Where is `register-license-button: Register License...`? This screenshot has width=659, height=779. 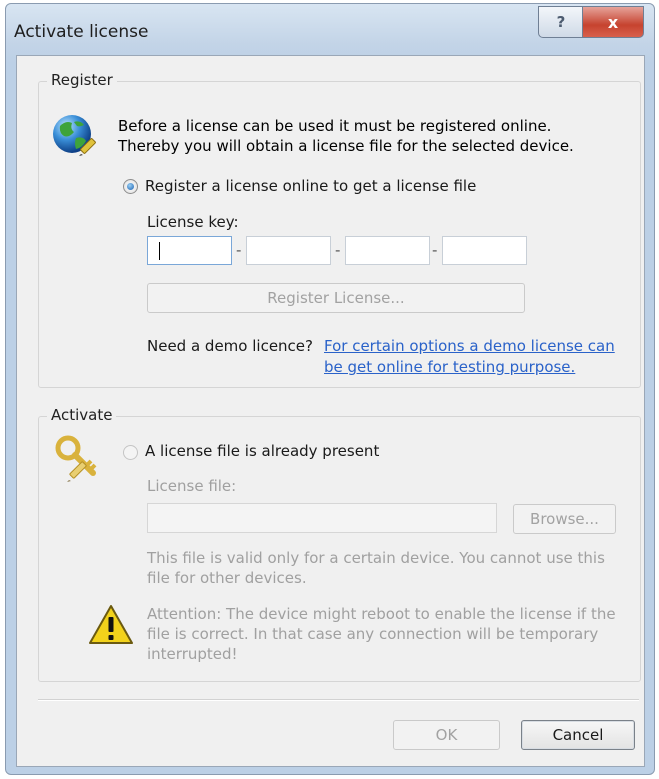 register-license-button: Register License... is located at coordinates (336, 298).